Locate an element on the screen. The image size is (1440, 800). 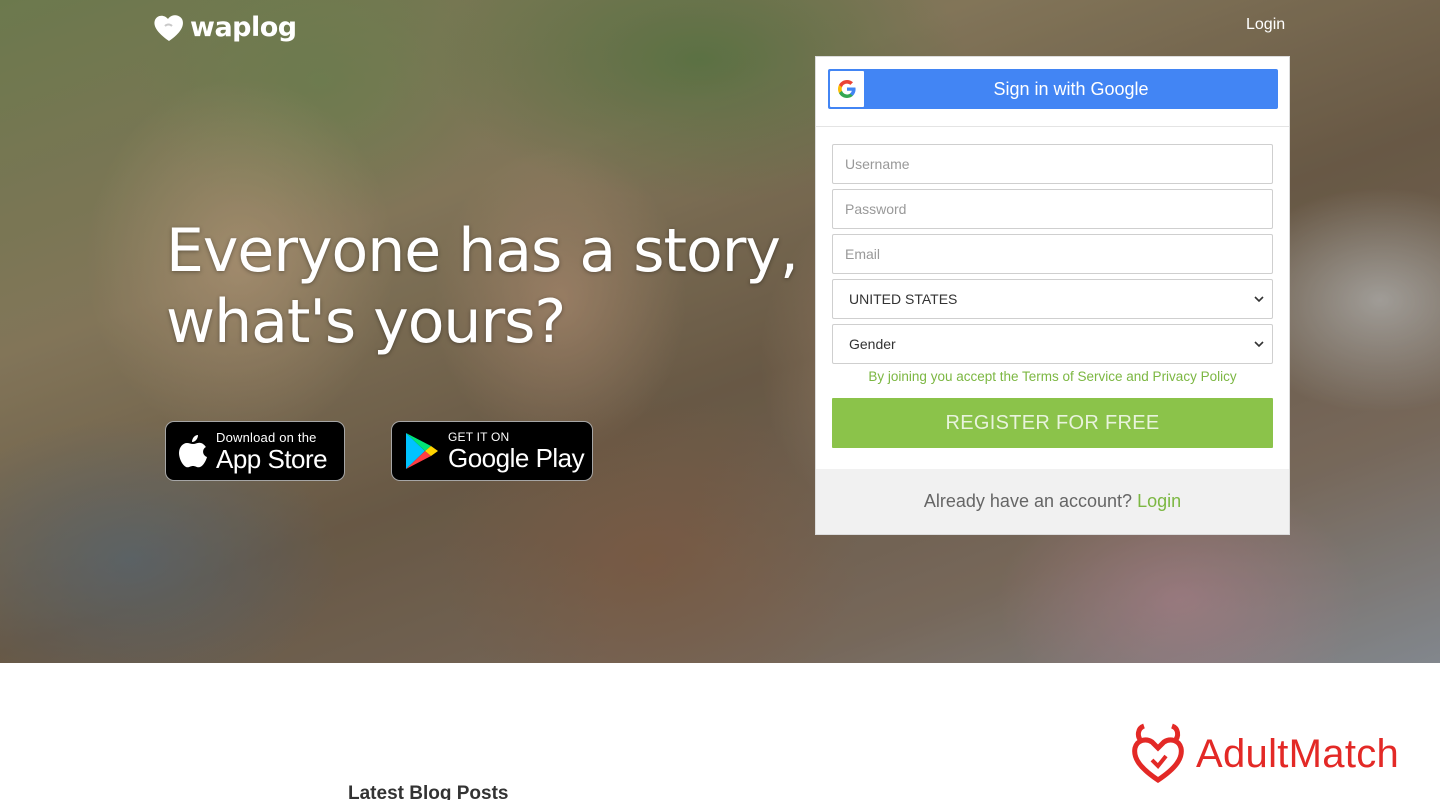
panel-footer: Already have an account? Login is located at coordinates (1052, 501).